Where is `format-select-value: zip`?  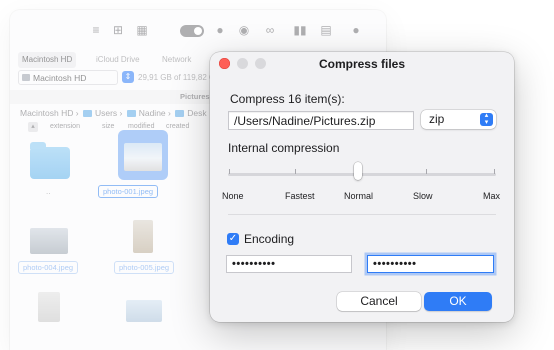
format-select-value: zip is located at coordinates (437, 119).